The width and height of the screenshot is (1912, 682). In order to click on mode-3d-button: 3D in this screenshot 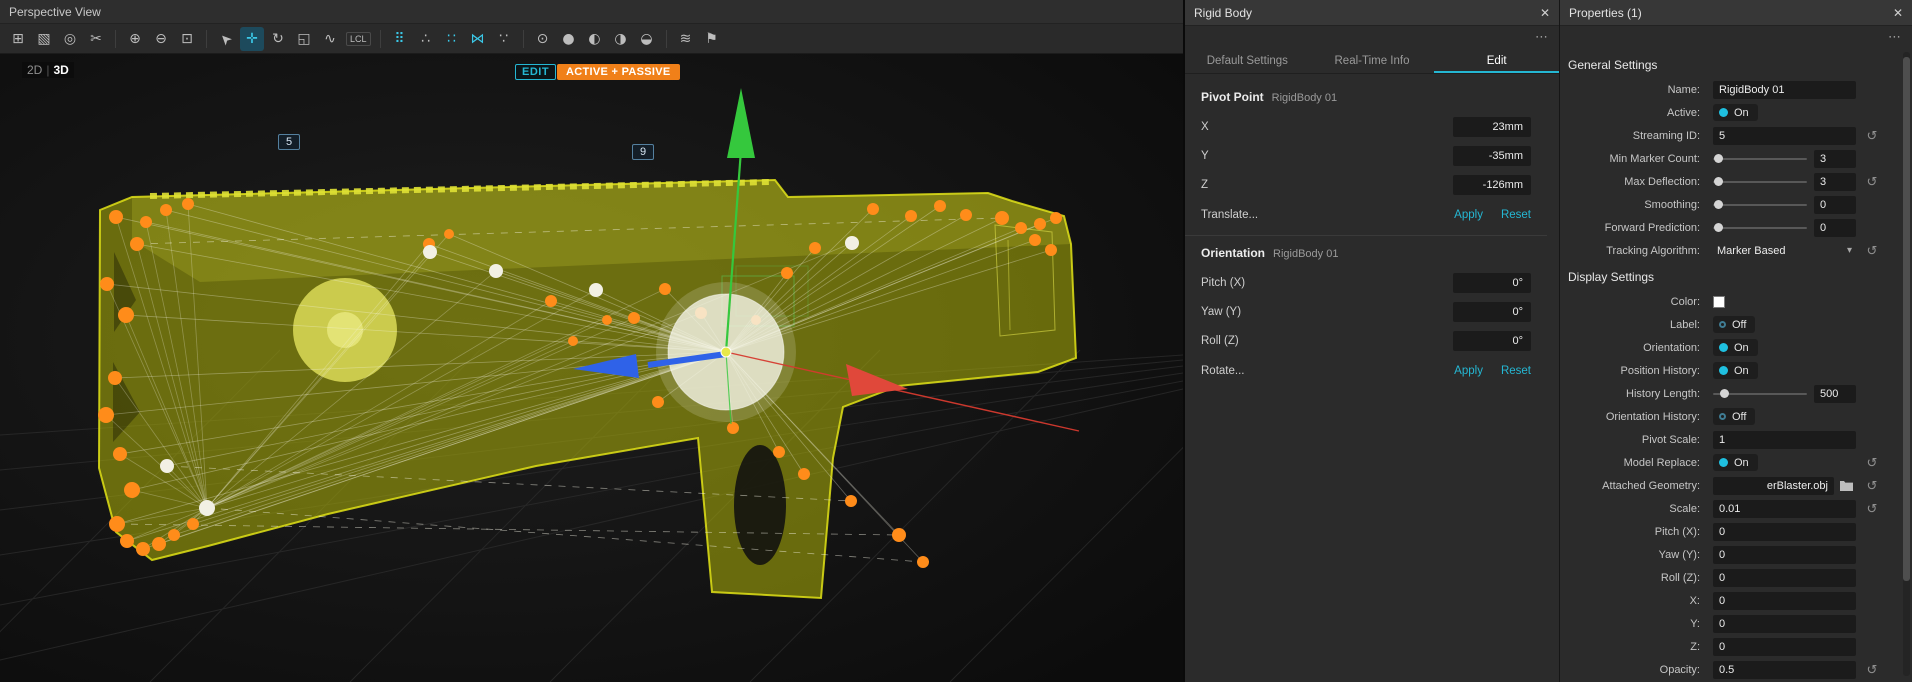, I will do `click(60, 70)`.